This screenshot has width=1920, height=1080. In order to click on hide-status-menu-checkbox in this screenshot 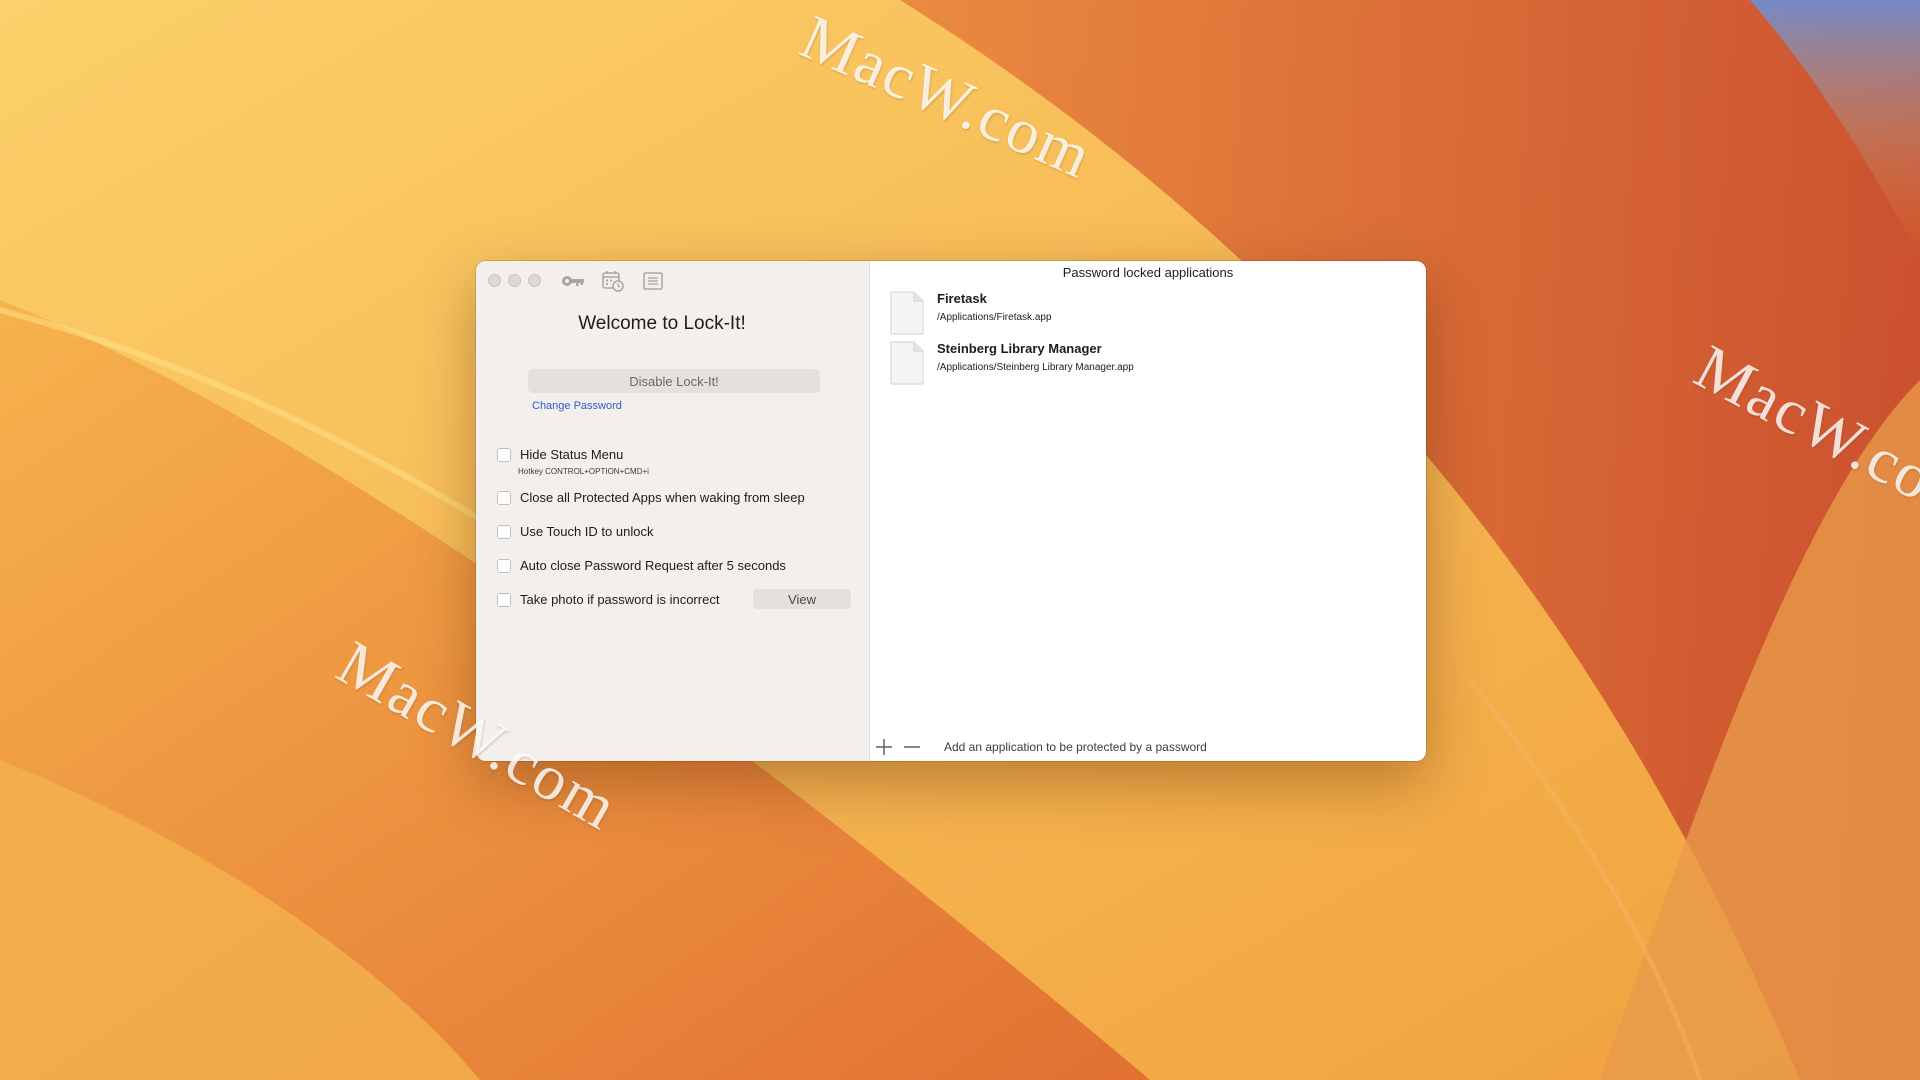, I will do `click(504, 454)`.